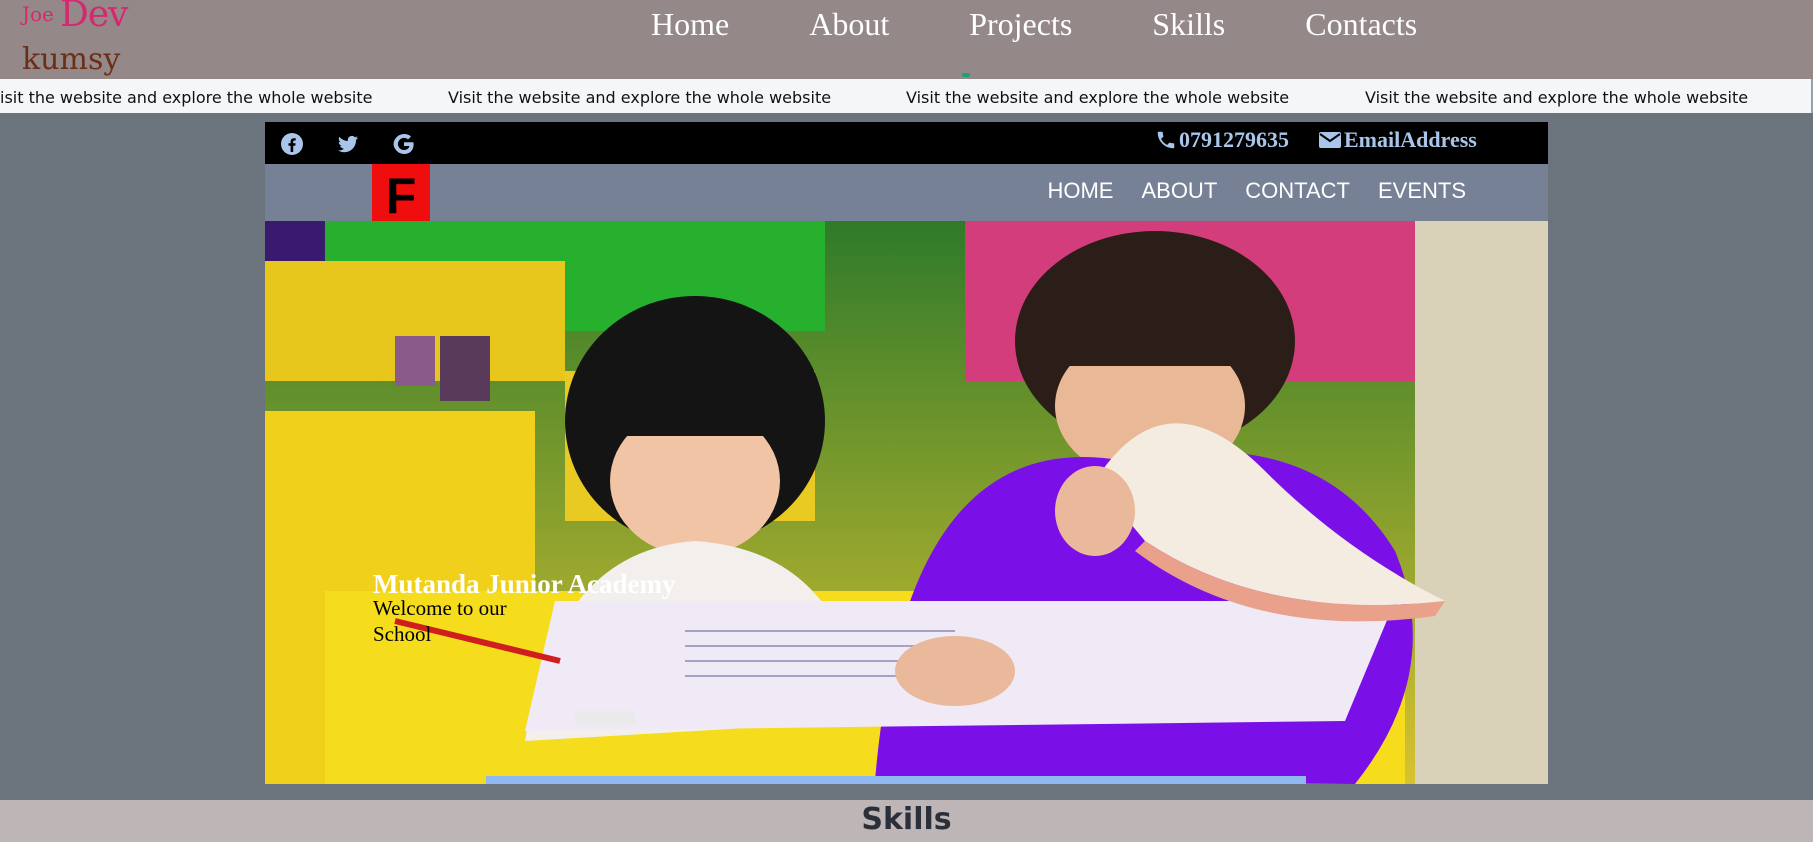  Describe the element at coordinates (38, 14) in the screenshot. I see `logo-joe: Joe` at that location.